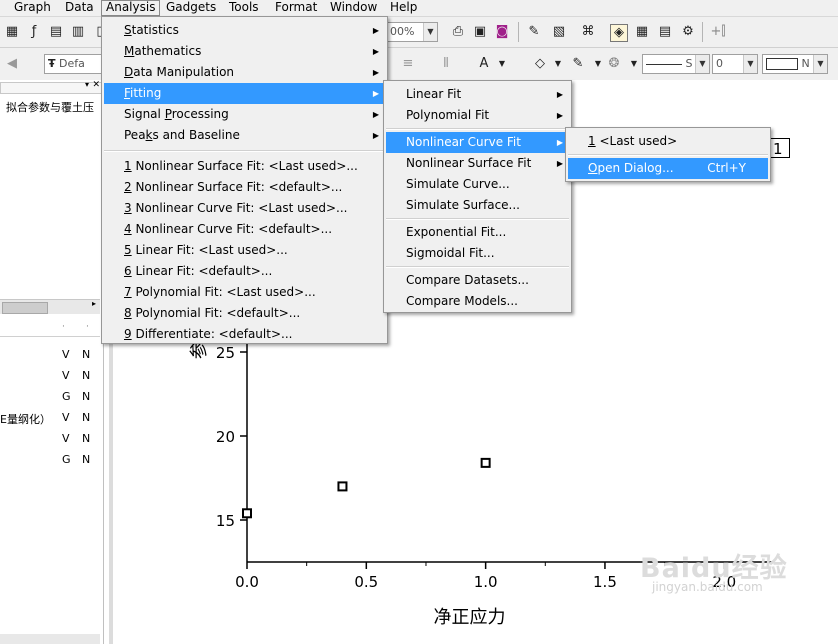  I want to click on scroll-right-icon: ▸, so click(94, 303).